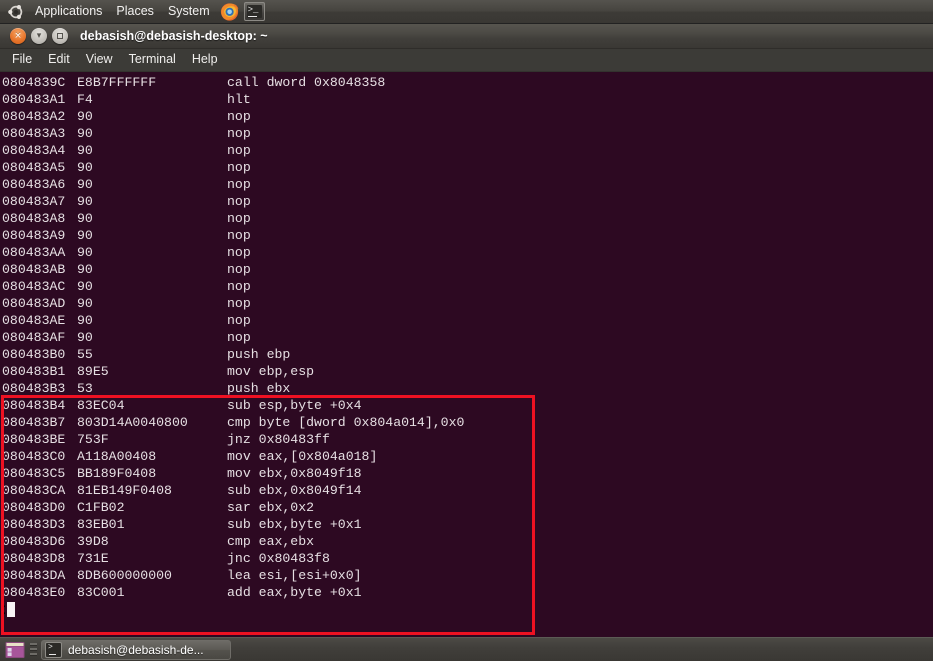 This screenshot has width=933, height=661. What do you see at coordinates (278, 558) in the screenshot?
I see `instruction-mnemonic: jnc 0x80483f8` at bounding box center [278, 558].